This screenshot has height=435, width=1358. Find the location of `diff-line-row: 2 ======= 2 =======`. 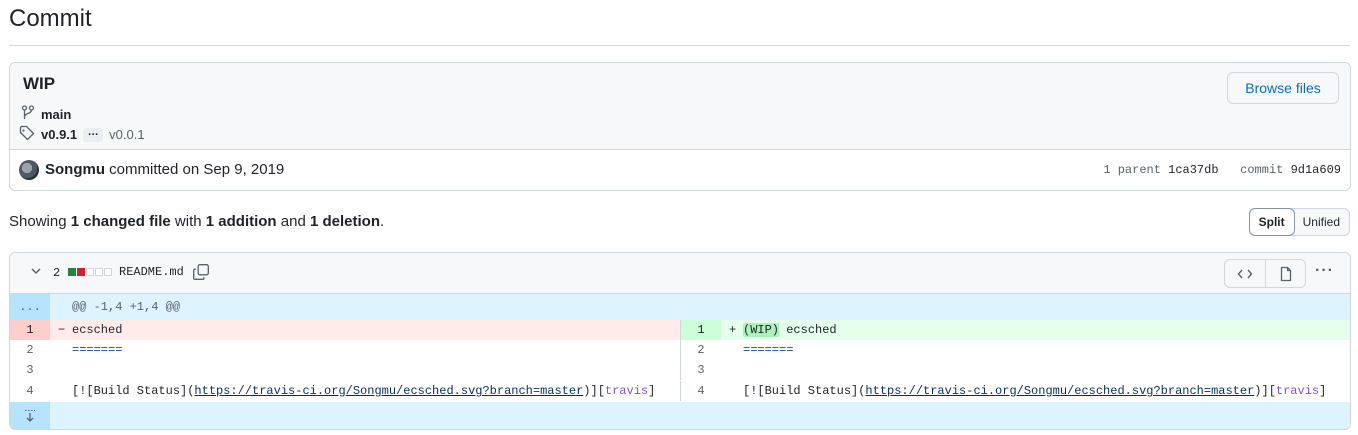

diff-line-row: 2 ======= 2 ======= is located at coordinates (680, 350).